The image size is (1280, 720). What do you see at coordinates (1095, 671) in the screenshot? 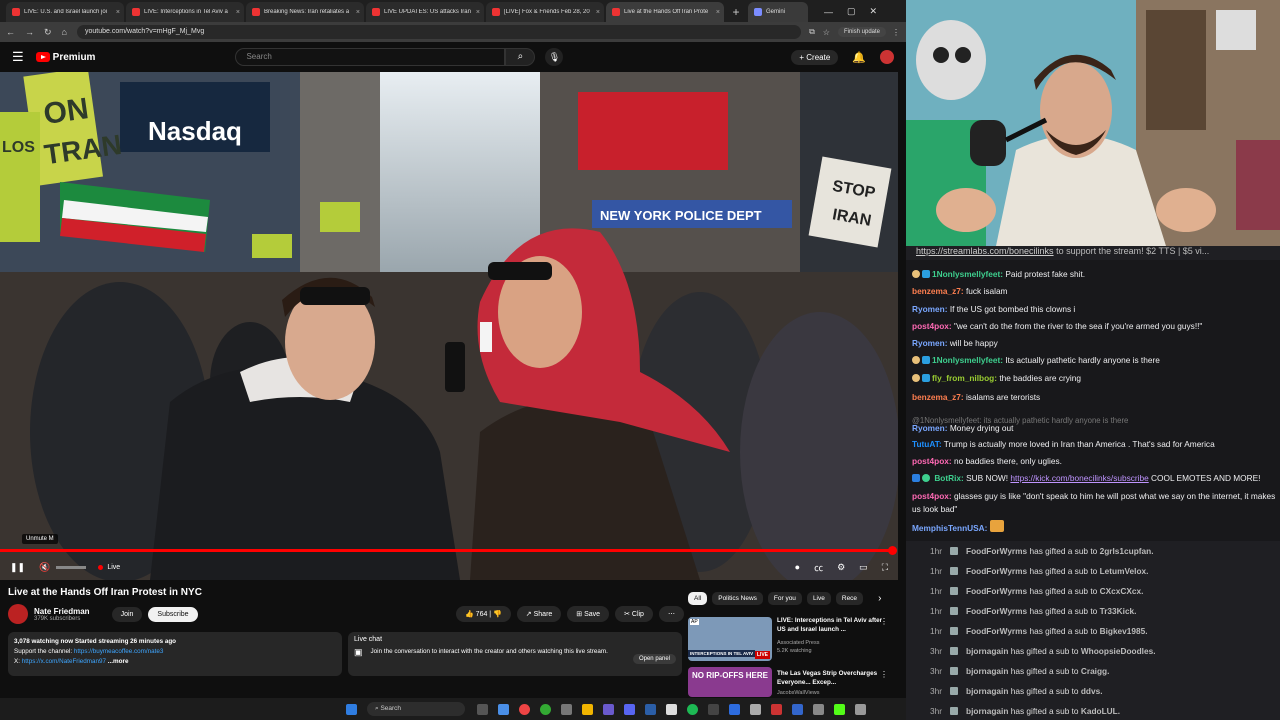
I see `recipient-username: Craigg.` at bounding box center [1095, 671].